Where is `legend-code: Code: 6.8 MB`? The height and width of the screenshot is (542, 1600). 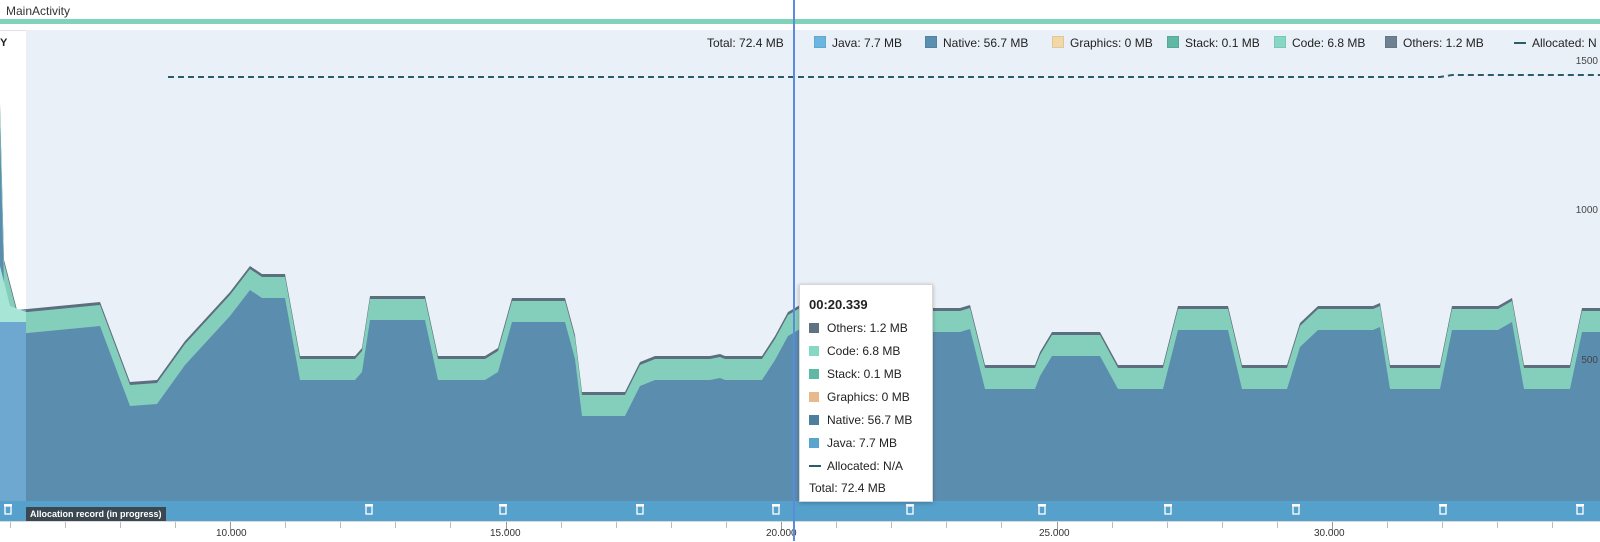
legend-code: Code: 6.8 MB is located at coordinates (1319, 45).